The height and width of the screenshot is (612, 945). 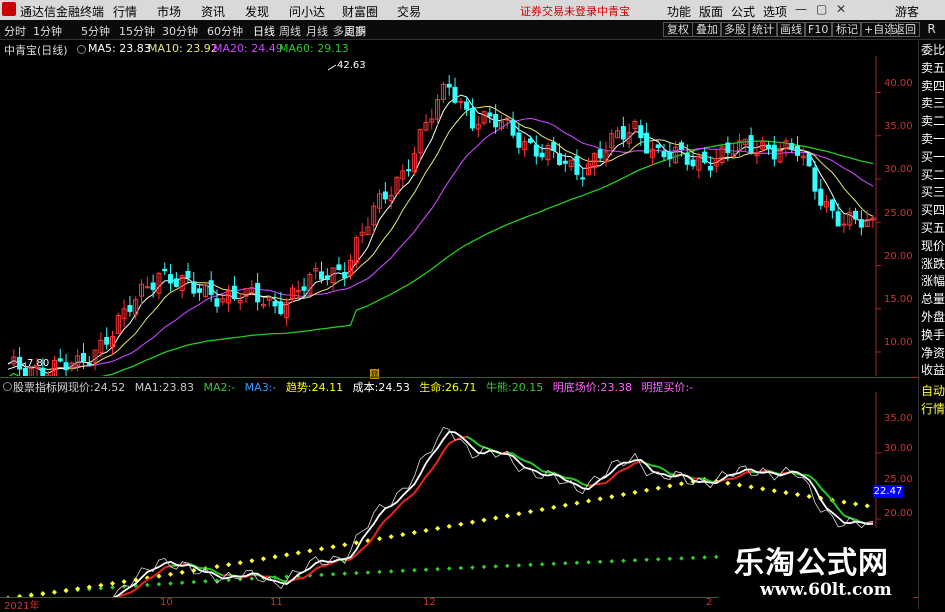 I want to click on restore-icon: ▢, so click(x=821, y=9).